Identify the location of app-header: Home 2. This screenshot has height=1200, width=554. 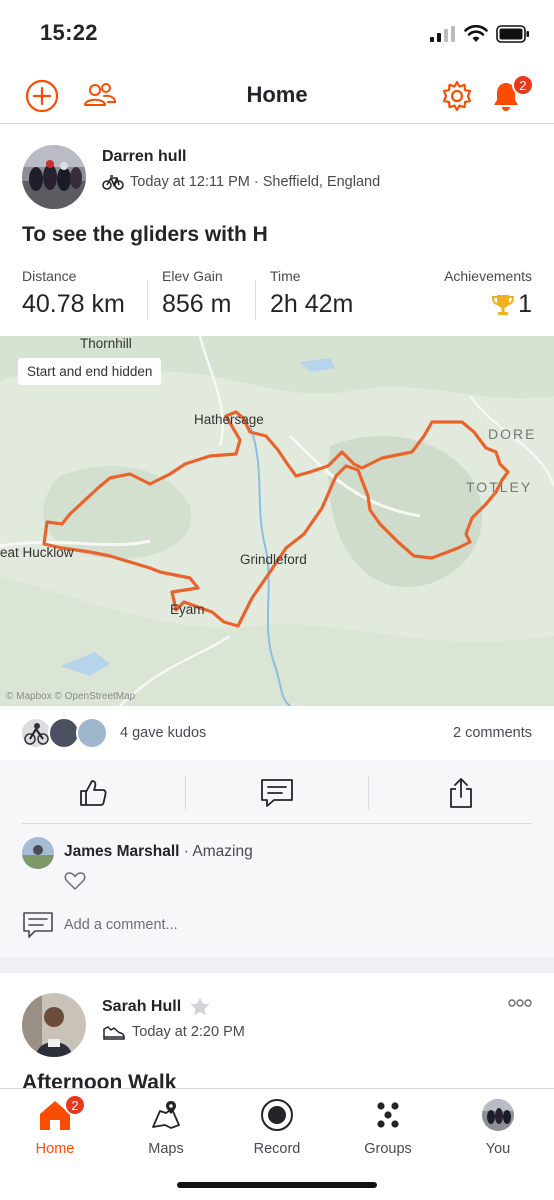
(277, 94).